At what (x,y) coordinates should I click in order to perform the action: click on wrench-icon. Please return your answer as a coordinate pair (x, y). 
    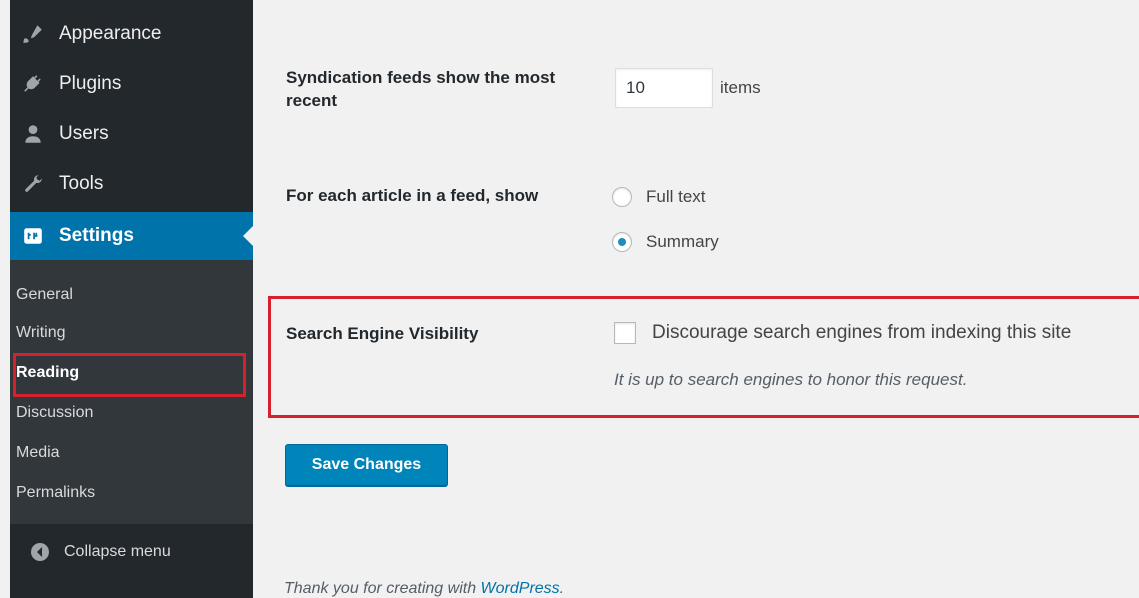
    Looking at the image, I should click on (33, 184).